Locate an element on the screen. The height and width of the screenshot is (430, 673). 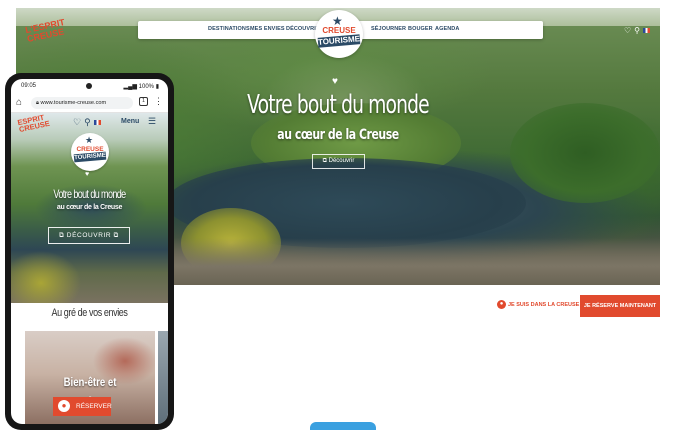
section-title: Au gré de vos envies is located at coordinates (89, 313).